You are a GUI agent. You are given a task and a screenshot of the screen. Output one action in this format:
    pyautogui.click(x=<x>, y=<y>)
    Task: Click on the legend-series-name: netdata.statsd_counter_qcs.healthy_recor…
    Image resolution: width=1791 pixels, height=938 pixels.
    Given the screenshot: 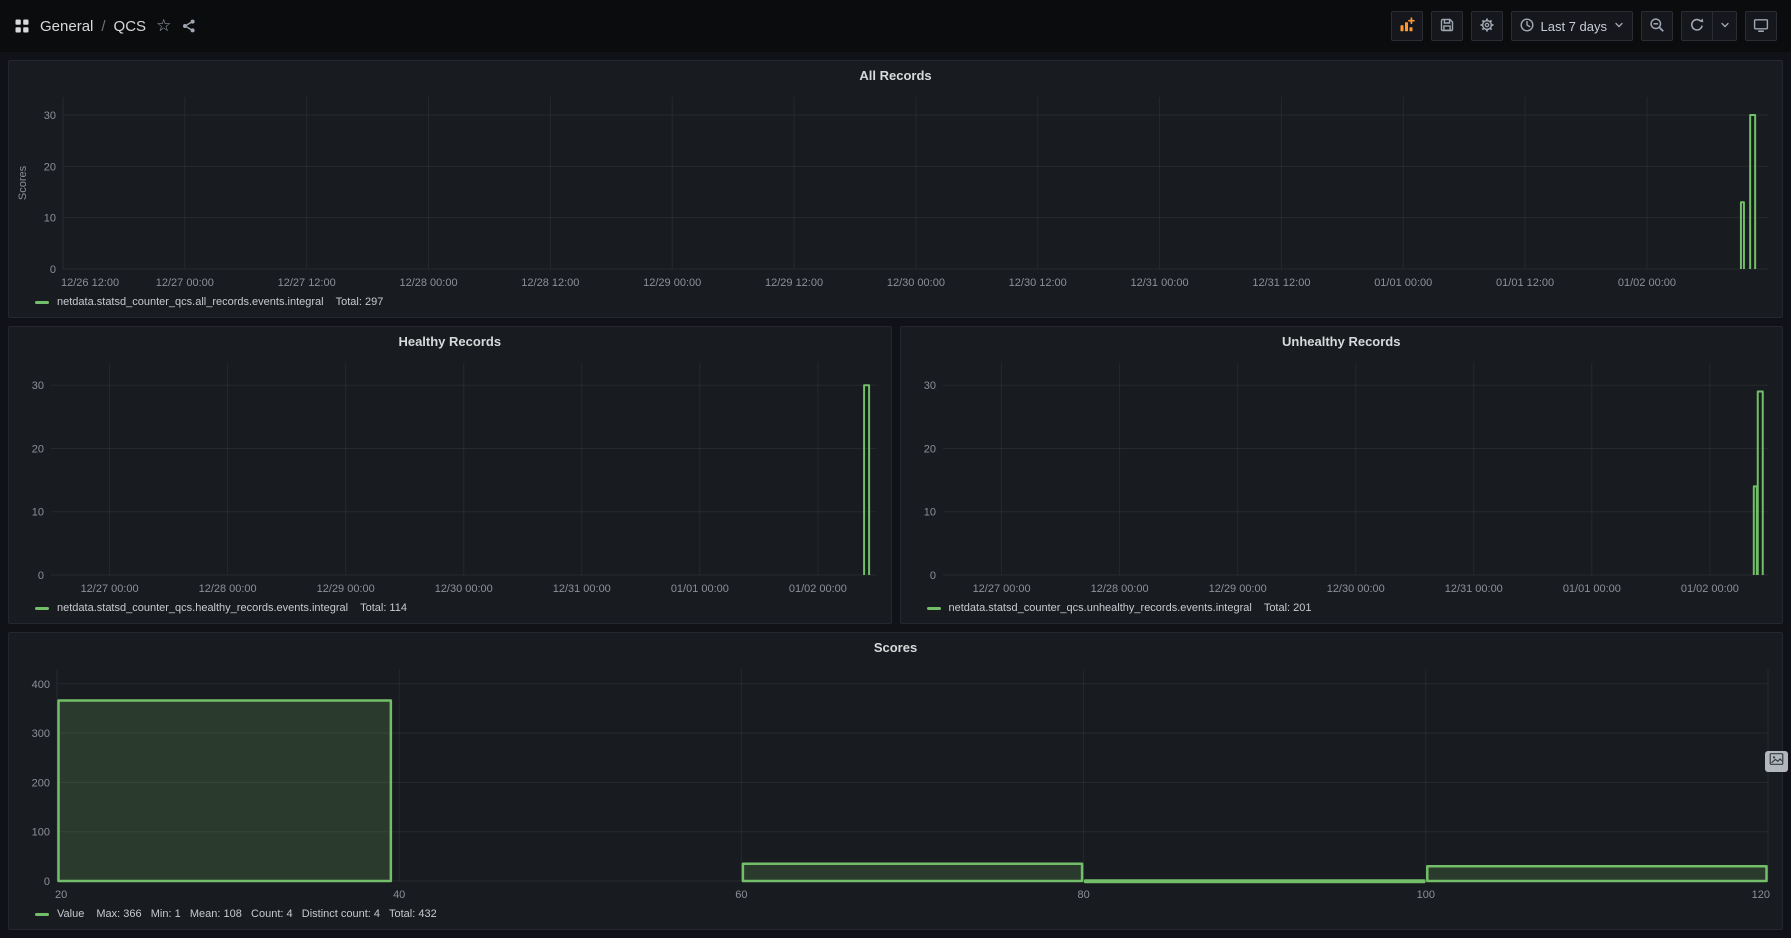 What is the action you would take?
    pyautogui.click(x=202, y=608)
    